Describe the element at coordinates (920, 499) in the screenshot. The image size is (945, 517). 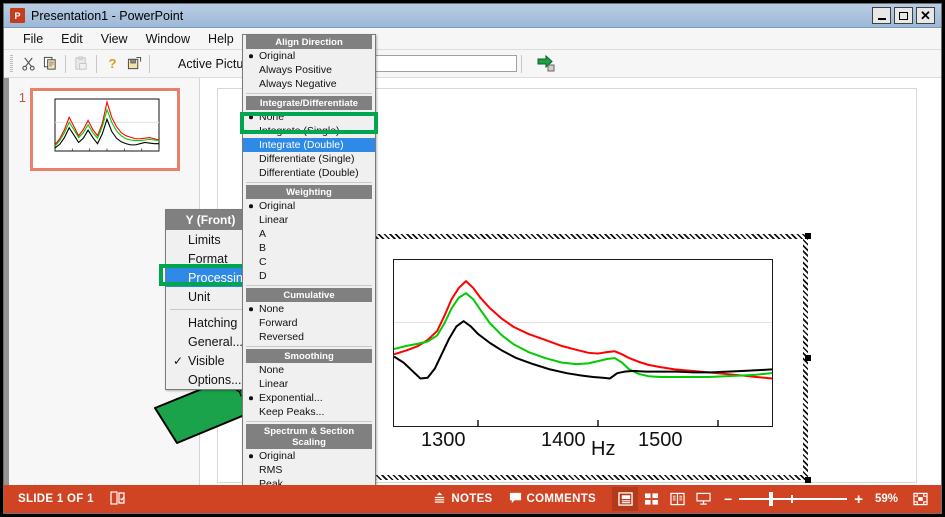
I see `fit-to-window-button` at that location.